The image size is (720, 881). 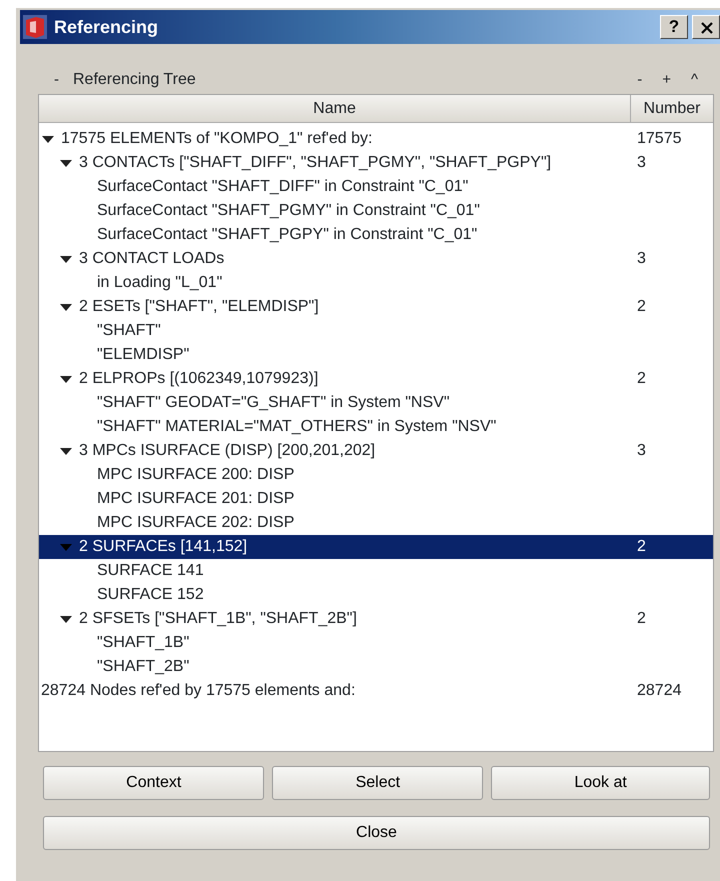 I want to click on tree-label: MPC ISURFACE 202: DISP, so click(x=195, y=523).